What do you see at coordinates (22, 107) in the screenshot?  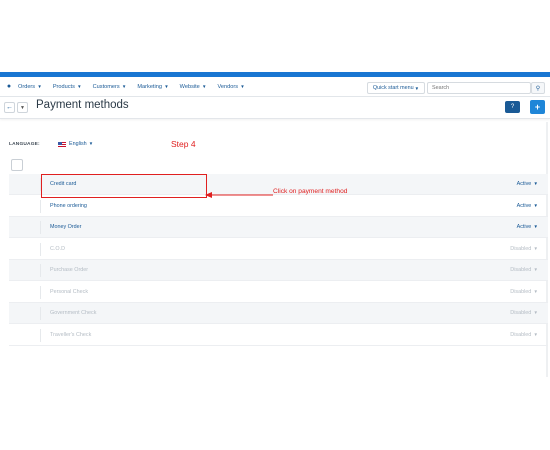 I see `history-dropdown-icon: ▼` at bounding box center [22, 107].